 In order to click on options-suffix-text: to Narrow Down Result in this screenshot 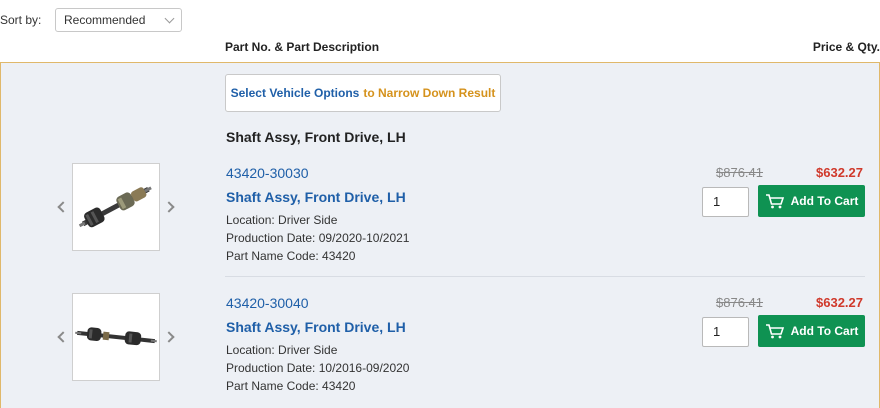, I will do `click(429, 93)`.